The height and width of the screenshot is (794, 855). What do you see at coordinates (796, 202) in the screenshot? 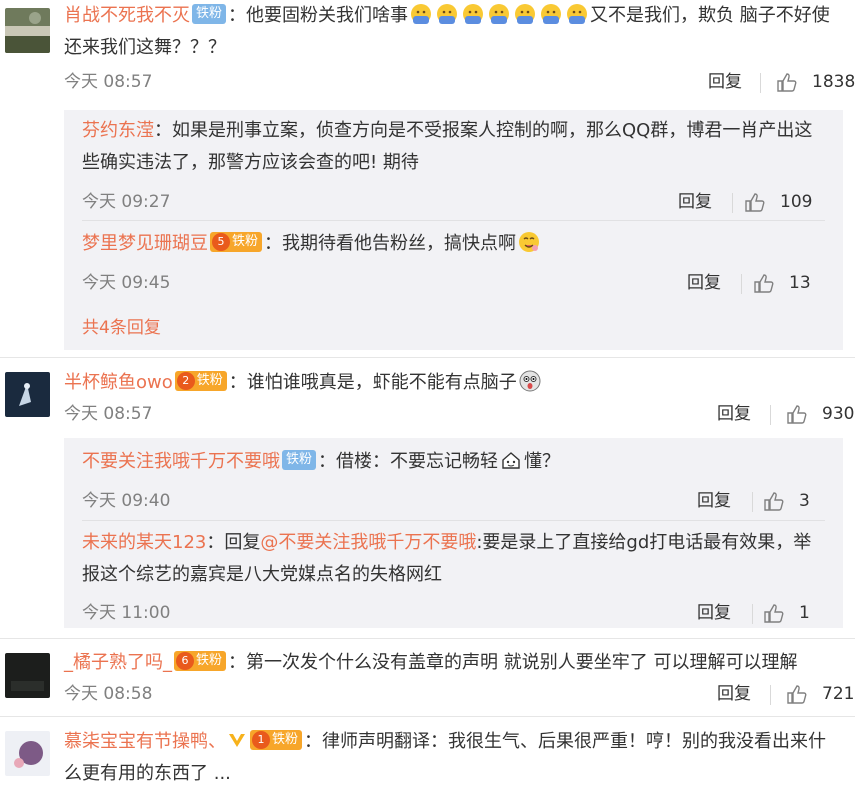
I see `like-count: 109` at bounding box center [796, 202].